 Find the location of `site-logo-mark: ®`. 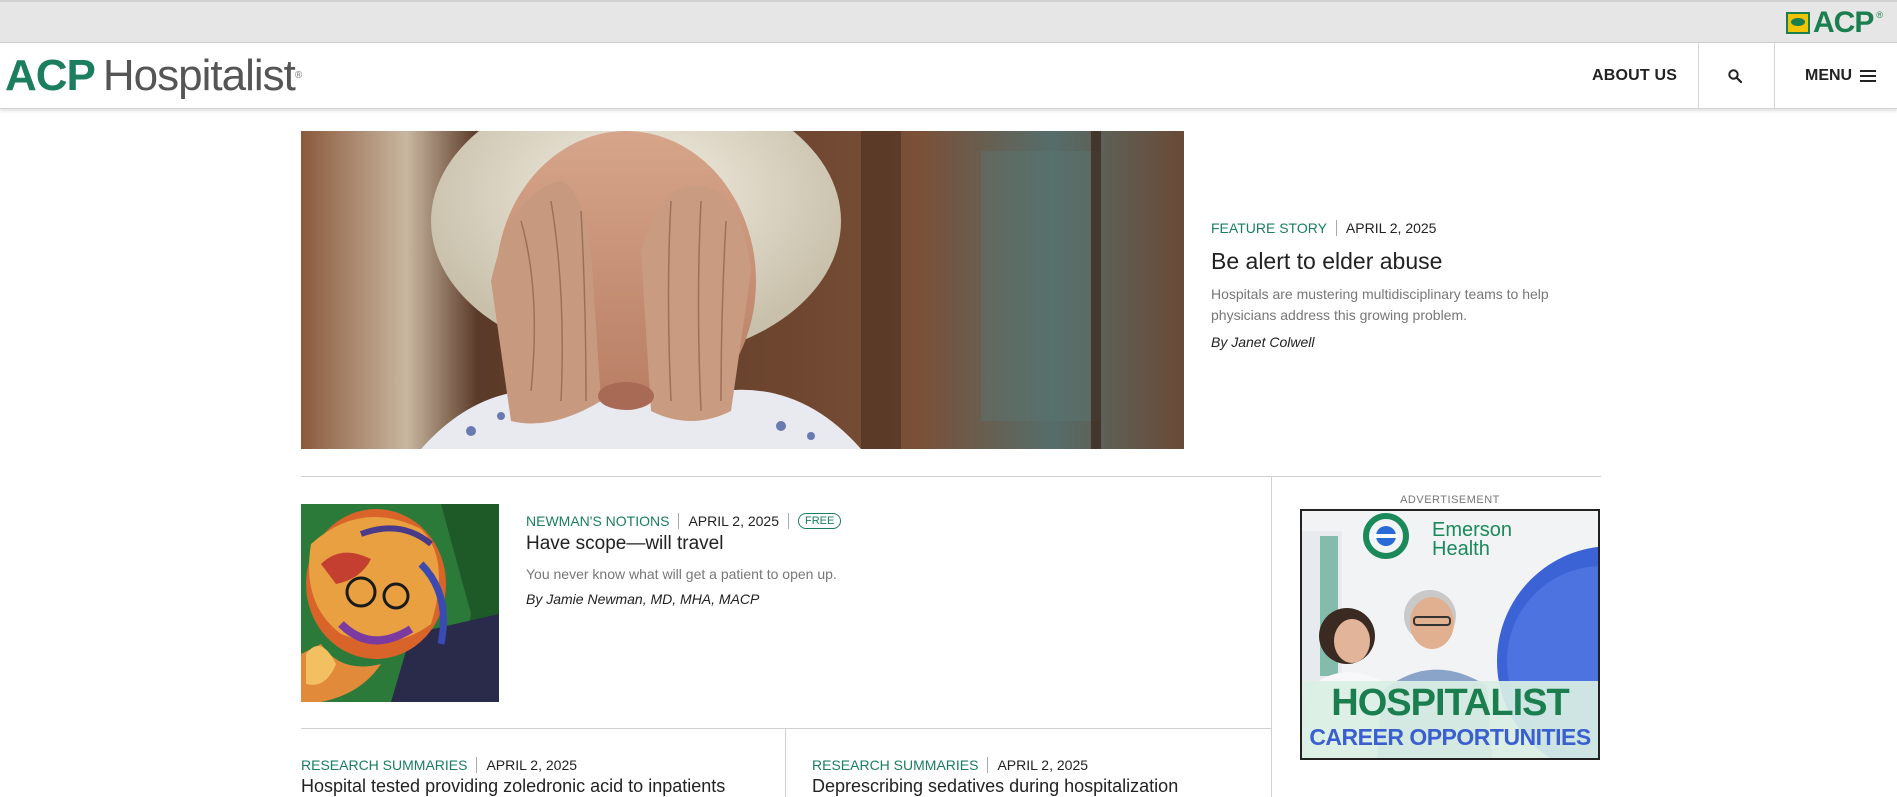

site-logo-mark: ® is located at coordinates (298, 75).